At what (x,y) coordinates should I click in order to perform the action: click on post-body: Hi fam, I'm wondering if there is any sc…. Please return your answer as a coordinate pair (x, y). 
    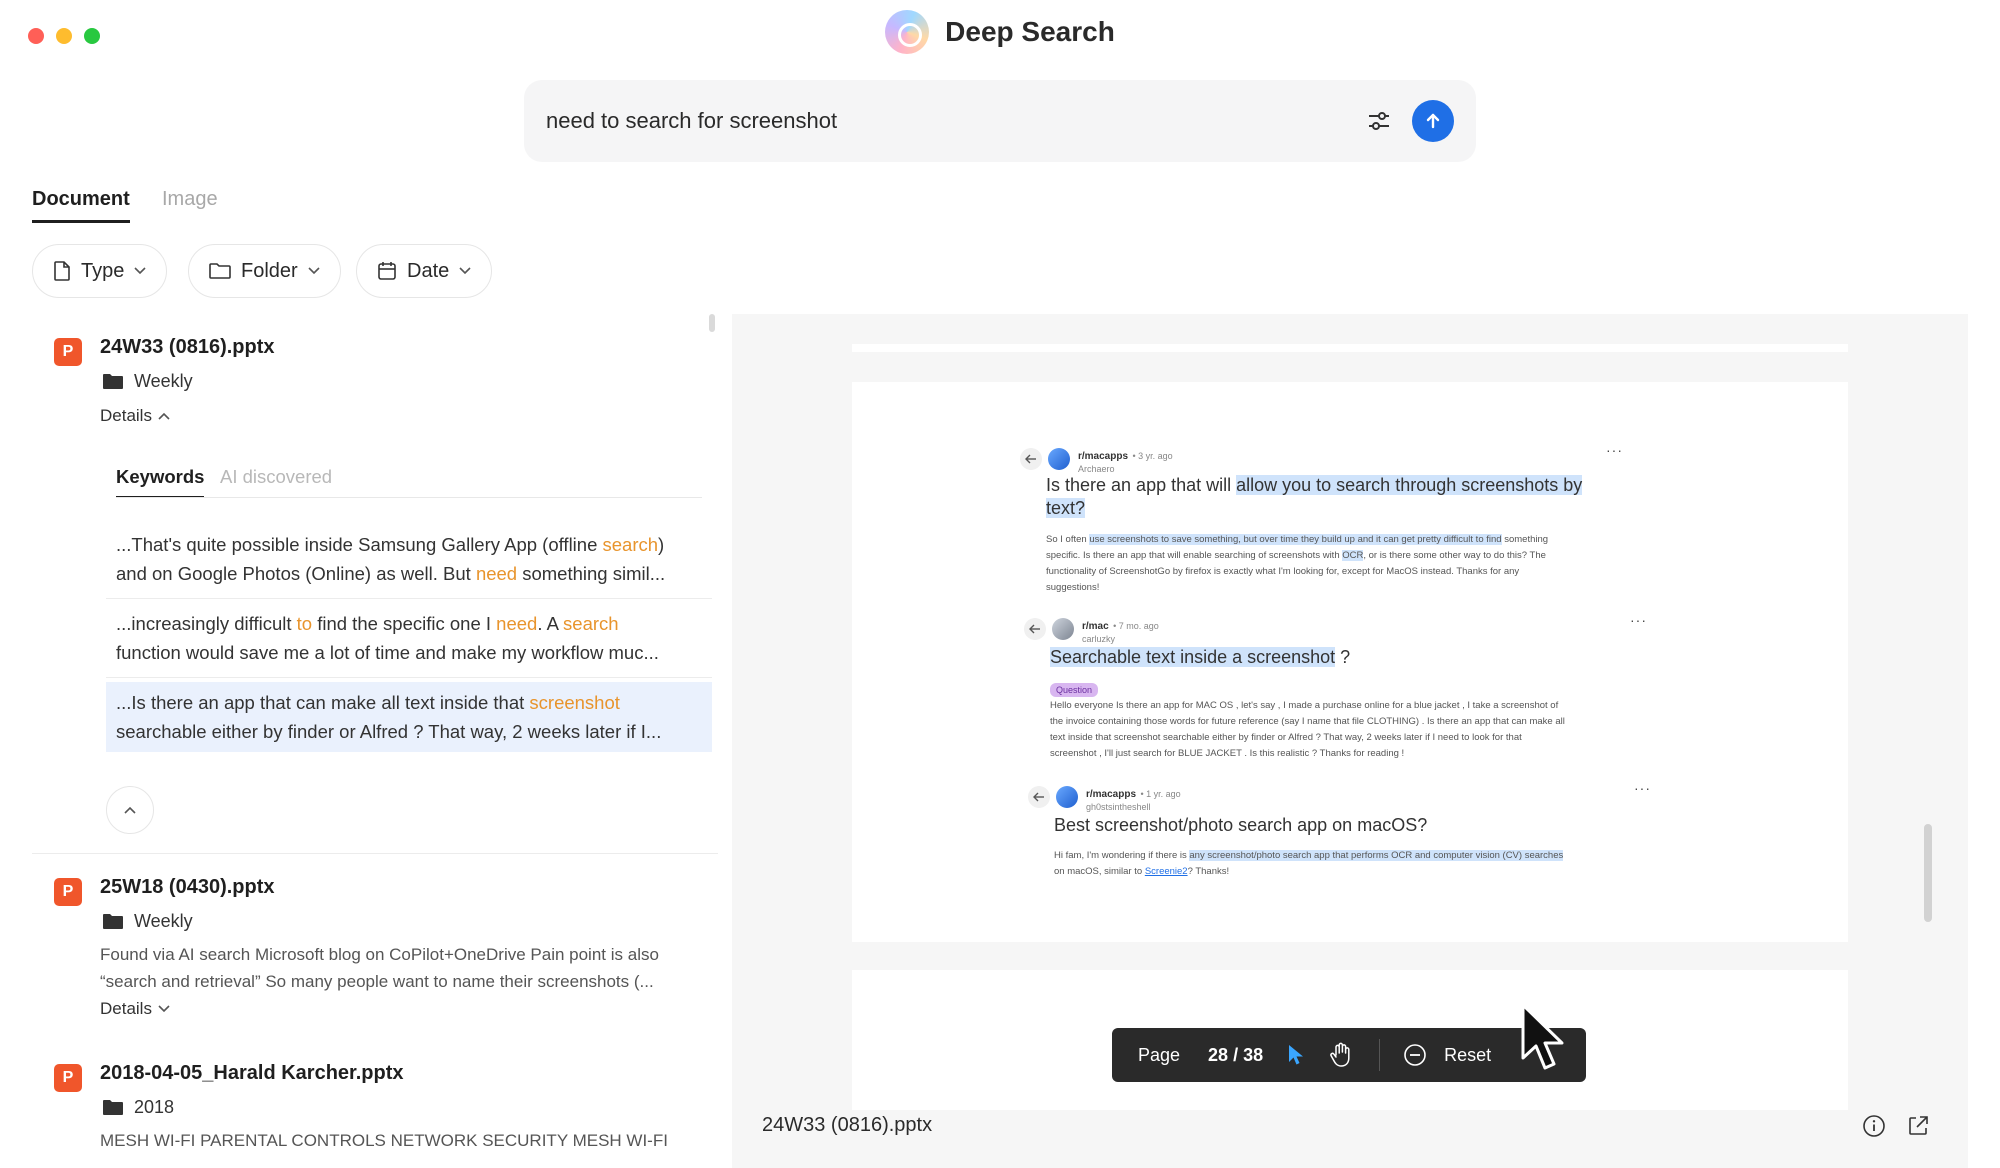
    Looking at the image, I should click on (1374, 864).